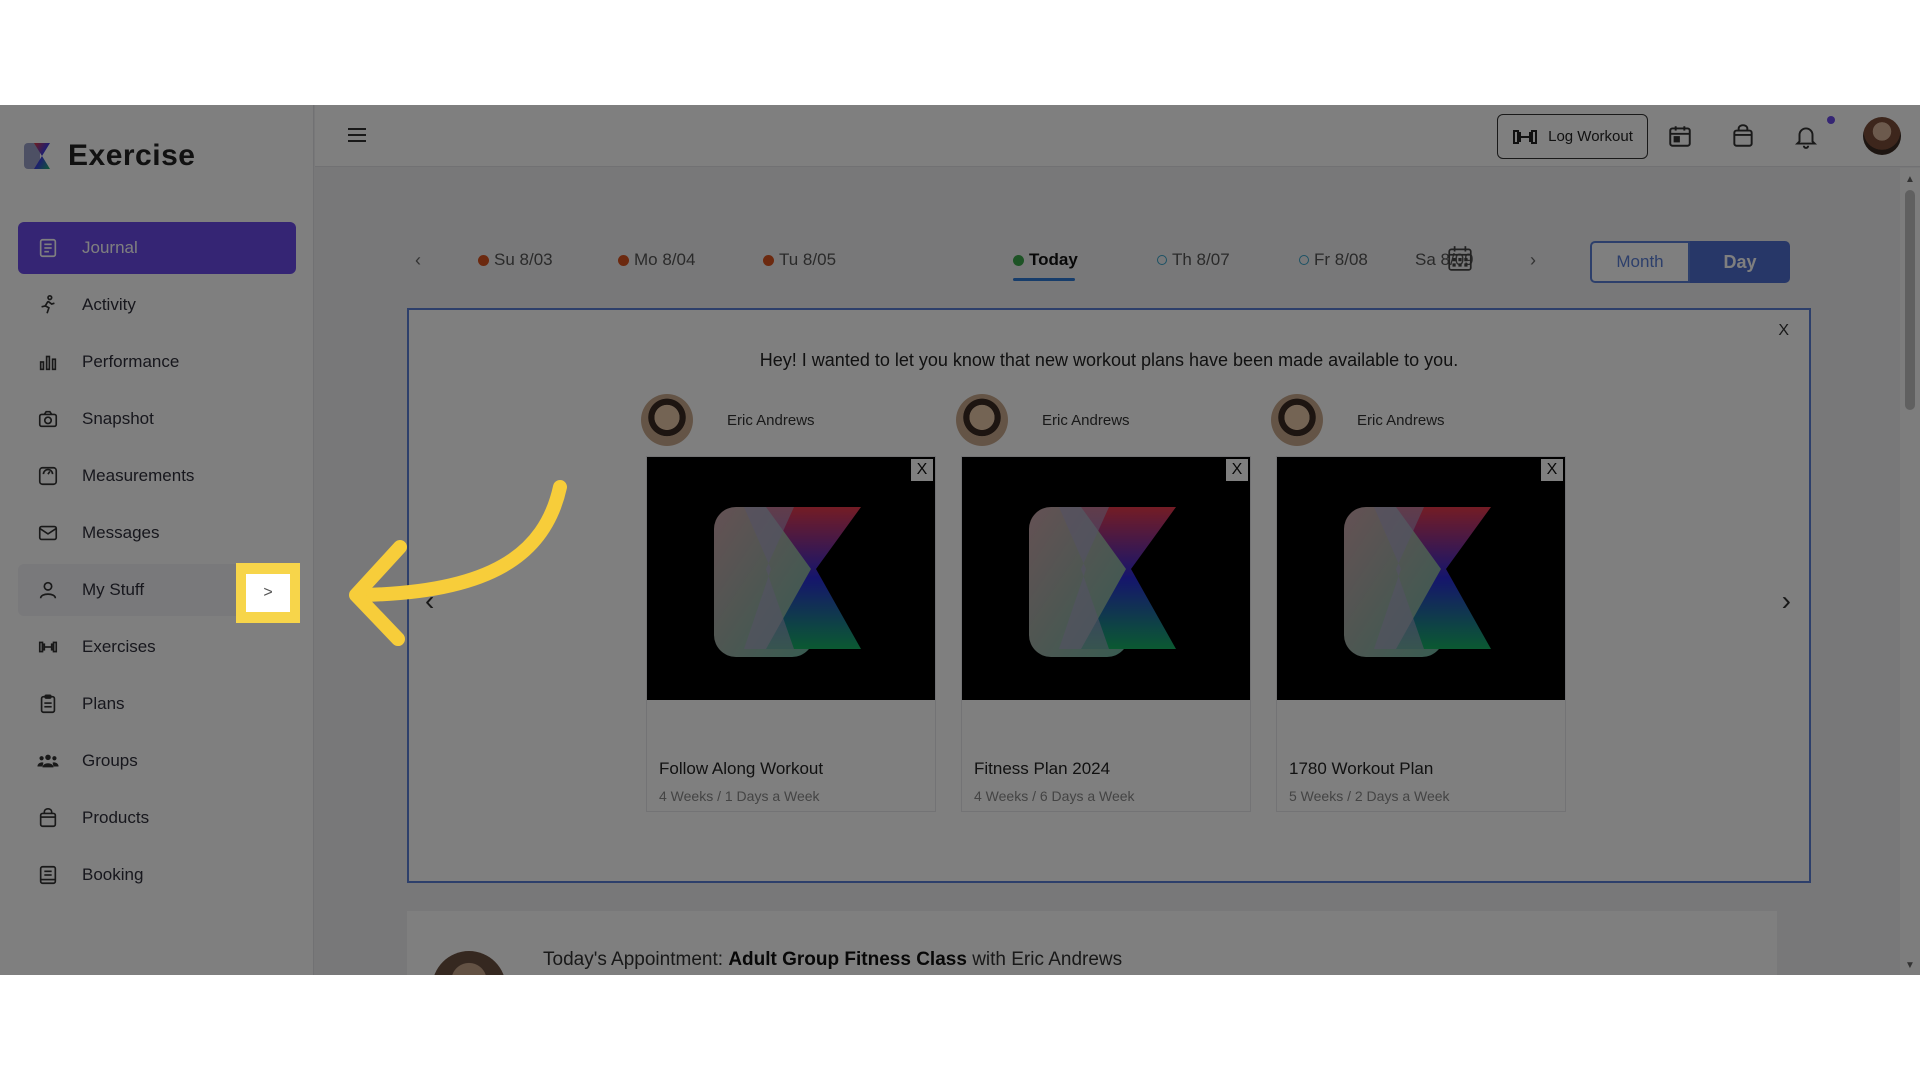 The width and height of the screenshot is (1920, 1080). I want to click on calendar-picker-icon, so click(1460, 258).